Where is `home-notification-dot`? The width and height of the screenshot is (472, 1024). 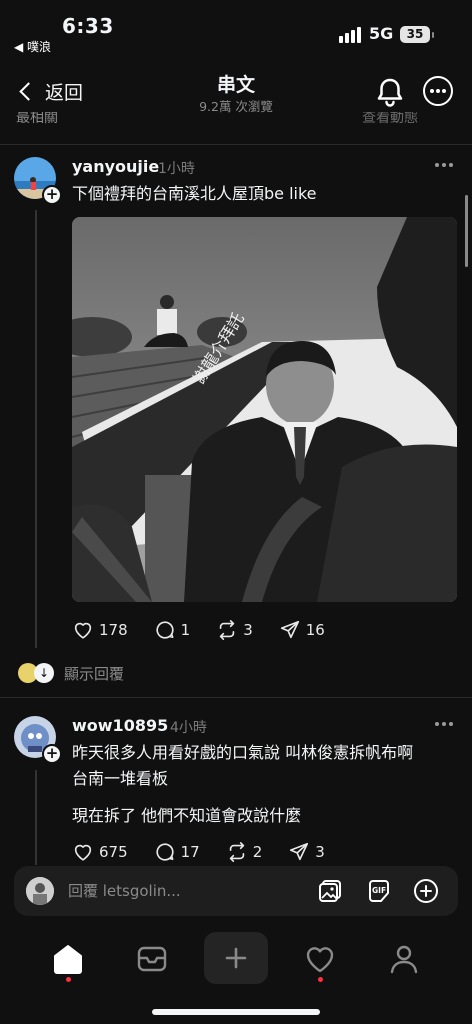 home-notification-dot is located at coordinates (68, 979).